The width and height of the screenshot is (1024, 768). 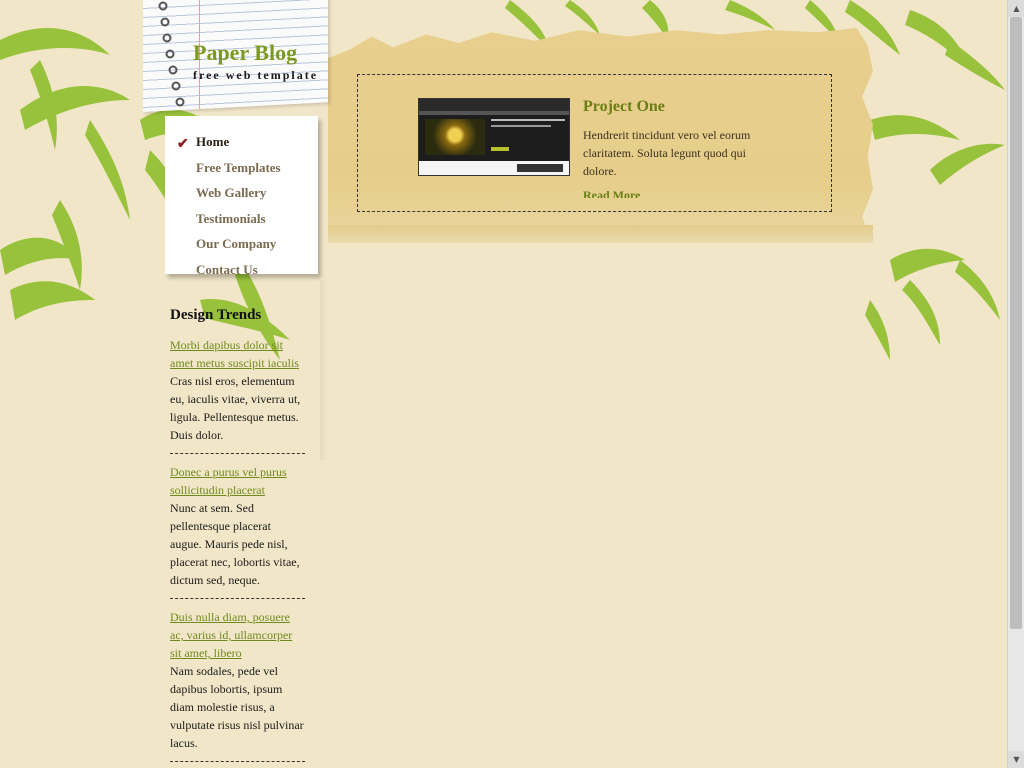 I want to click on nav-item-our-company: Our Company, so click(x=241, y=249).